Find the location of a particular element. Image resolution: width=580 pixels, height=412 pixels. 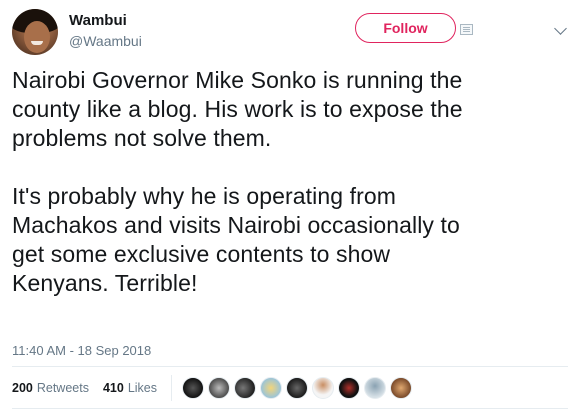

follow-button: Follow is located at coordinates (405, 28).